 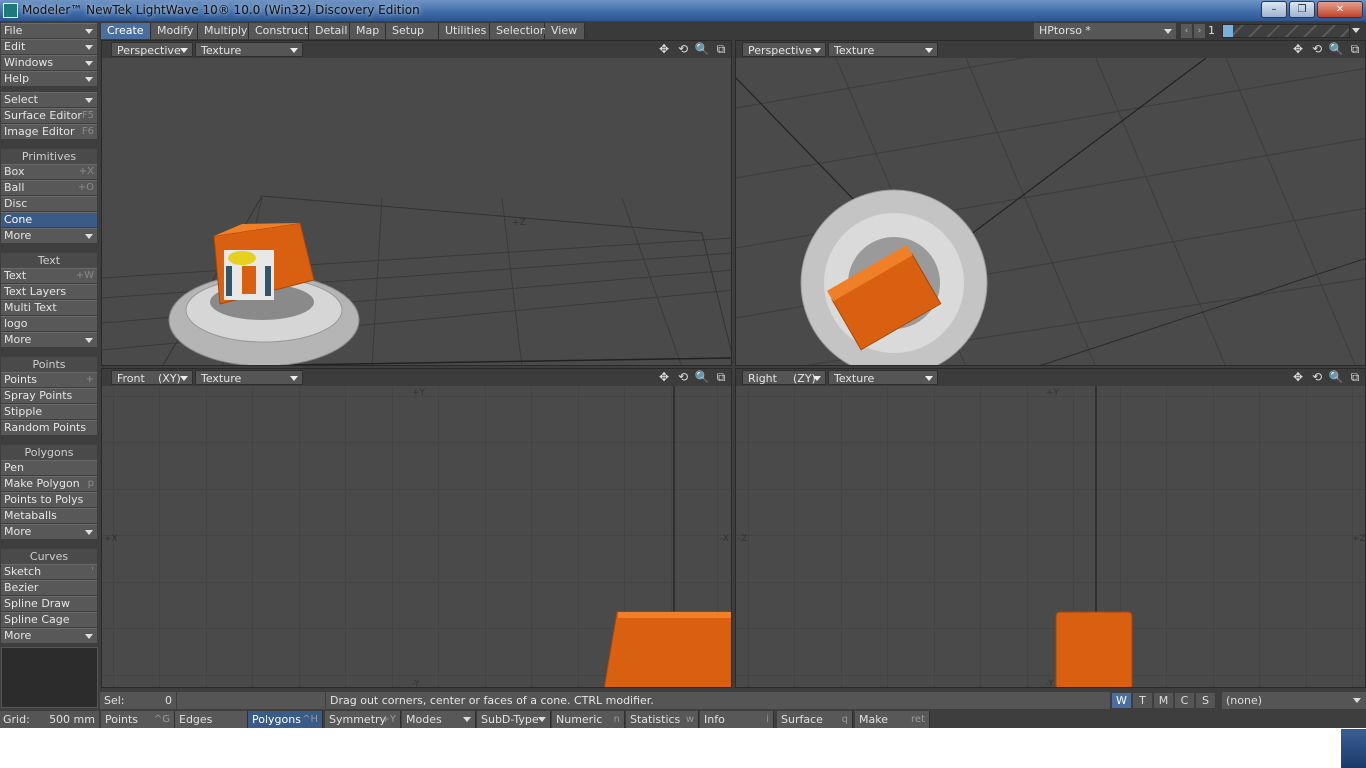 I want to click on points-to-polys-button: Points to Polys, so click(x=49, y=499).